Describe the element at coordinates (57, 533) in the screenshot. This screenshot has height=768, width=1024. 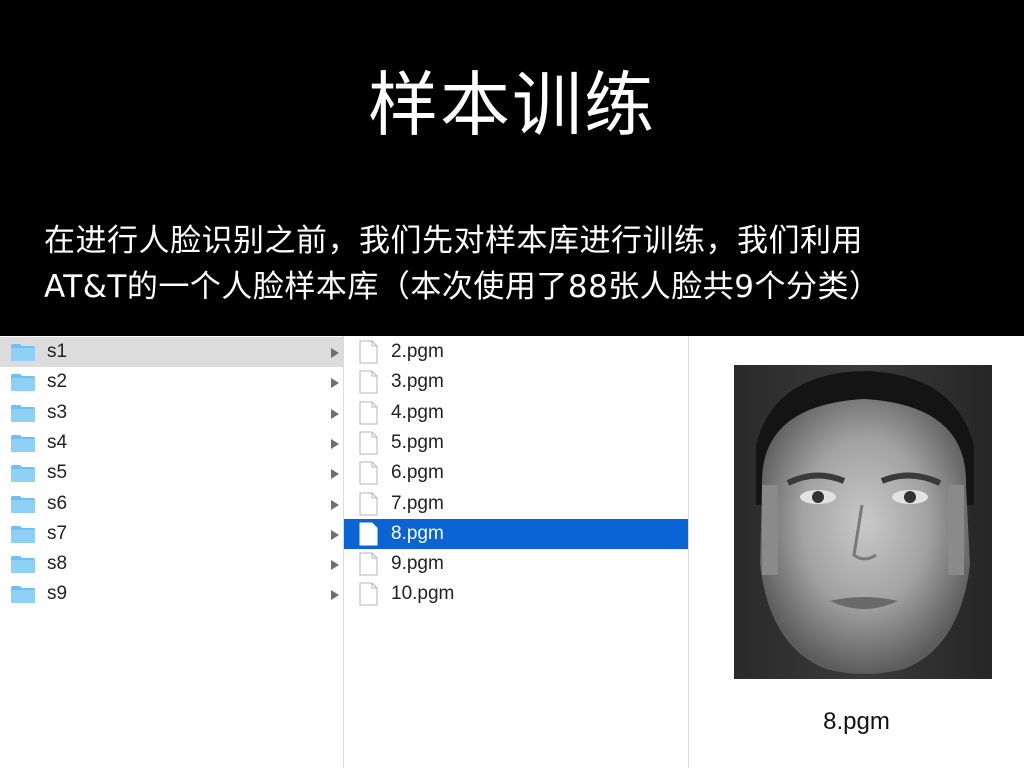
I see `folder-name: s7` at that location.